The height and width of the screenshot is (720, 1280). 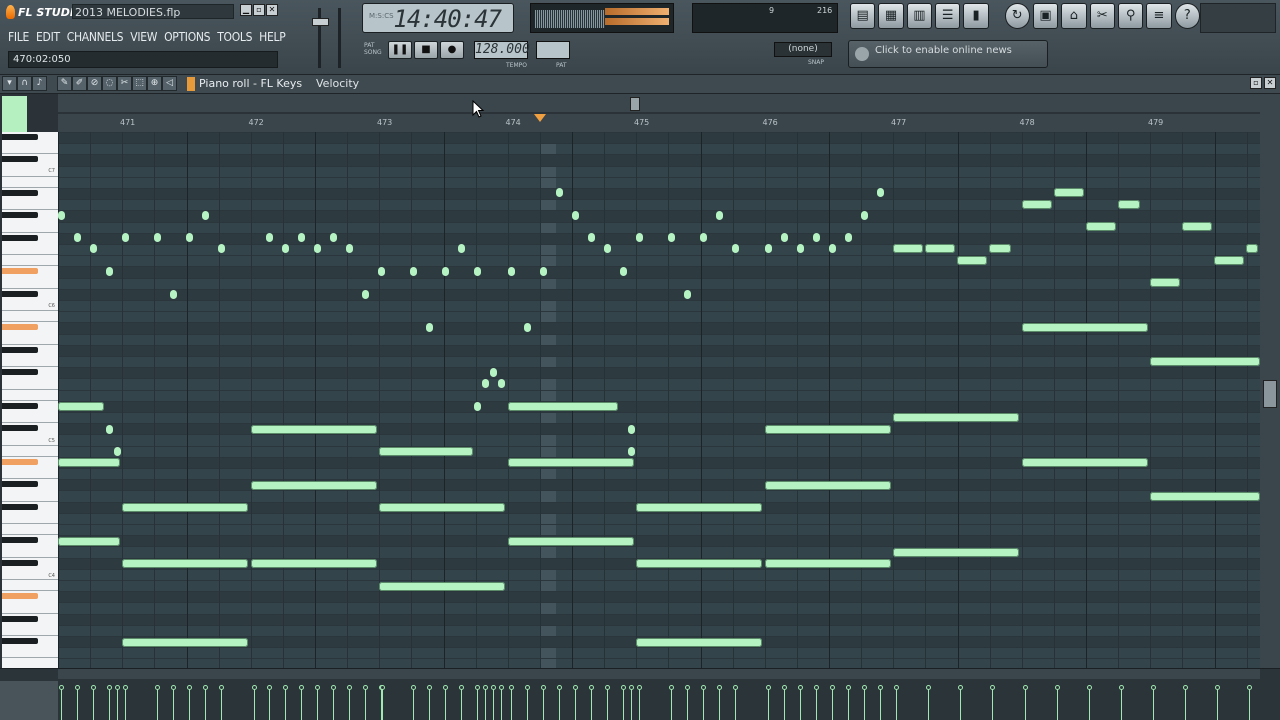 What do you see at coordinates (502, 50) in the screenshot?
I see `tempo-display: 128.000` at bounding box center [502, 50].